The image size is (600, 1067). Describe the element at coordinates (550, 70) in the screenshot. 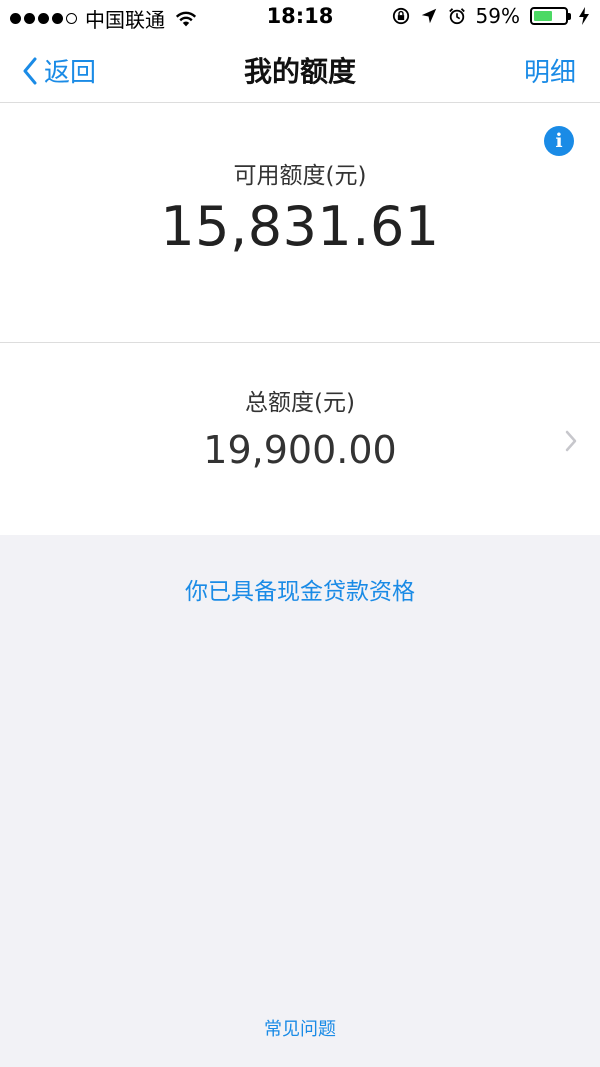

I see `details-button: 明细` at that location.